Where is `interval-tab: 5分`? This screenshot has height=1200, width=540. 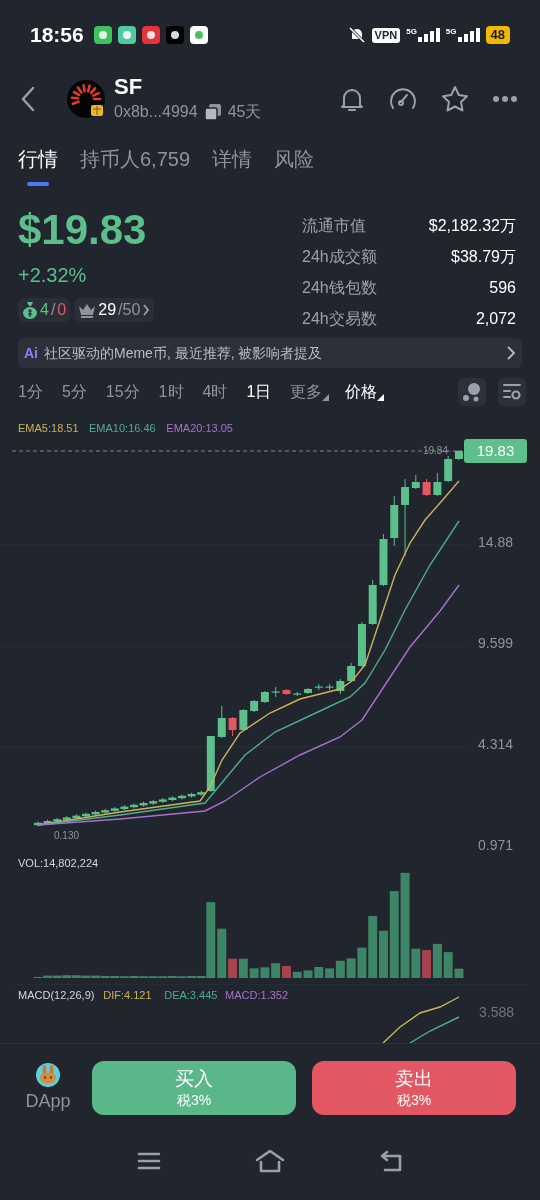 interval-tab: 5分 is located at coordinates (74, 392).